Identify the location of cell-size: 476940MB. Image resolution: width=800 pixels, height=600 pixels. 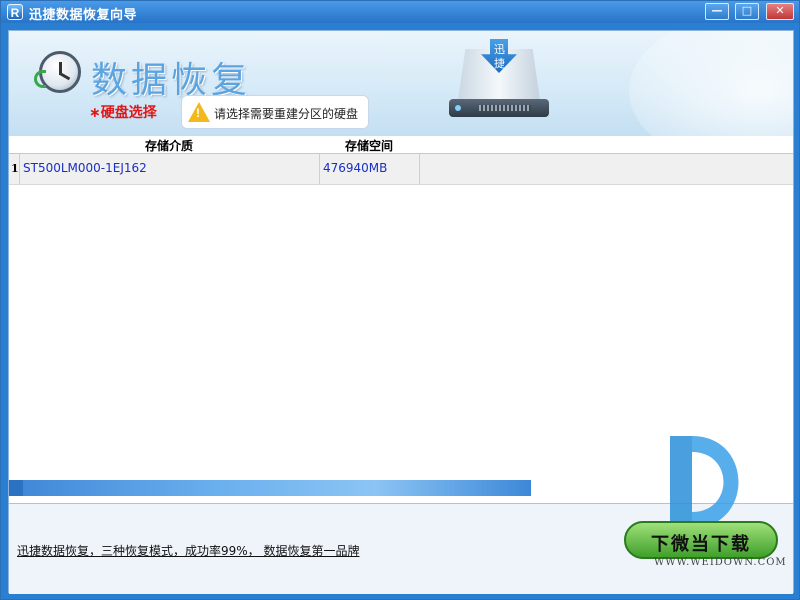
(355, 168).